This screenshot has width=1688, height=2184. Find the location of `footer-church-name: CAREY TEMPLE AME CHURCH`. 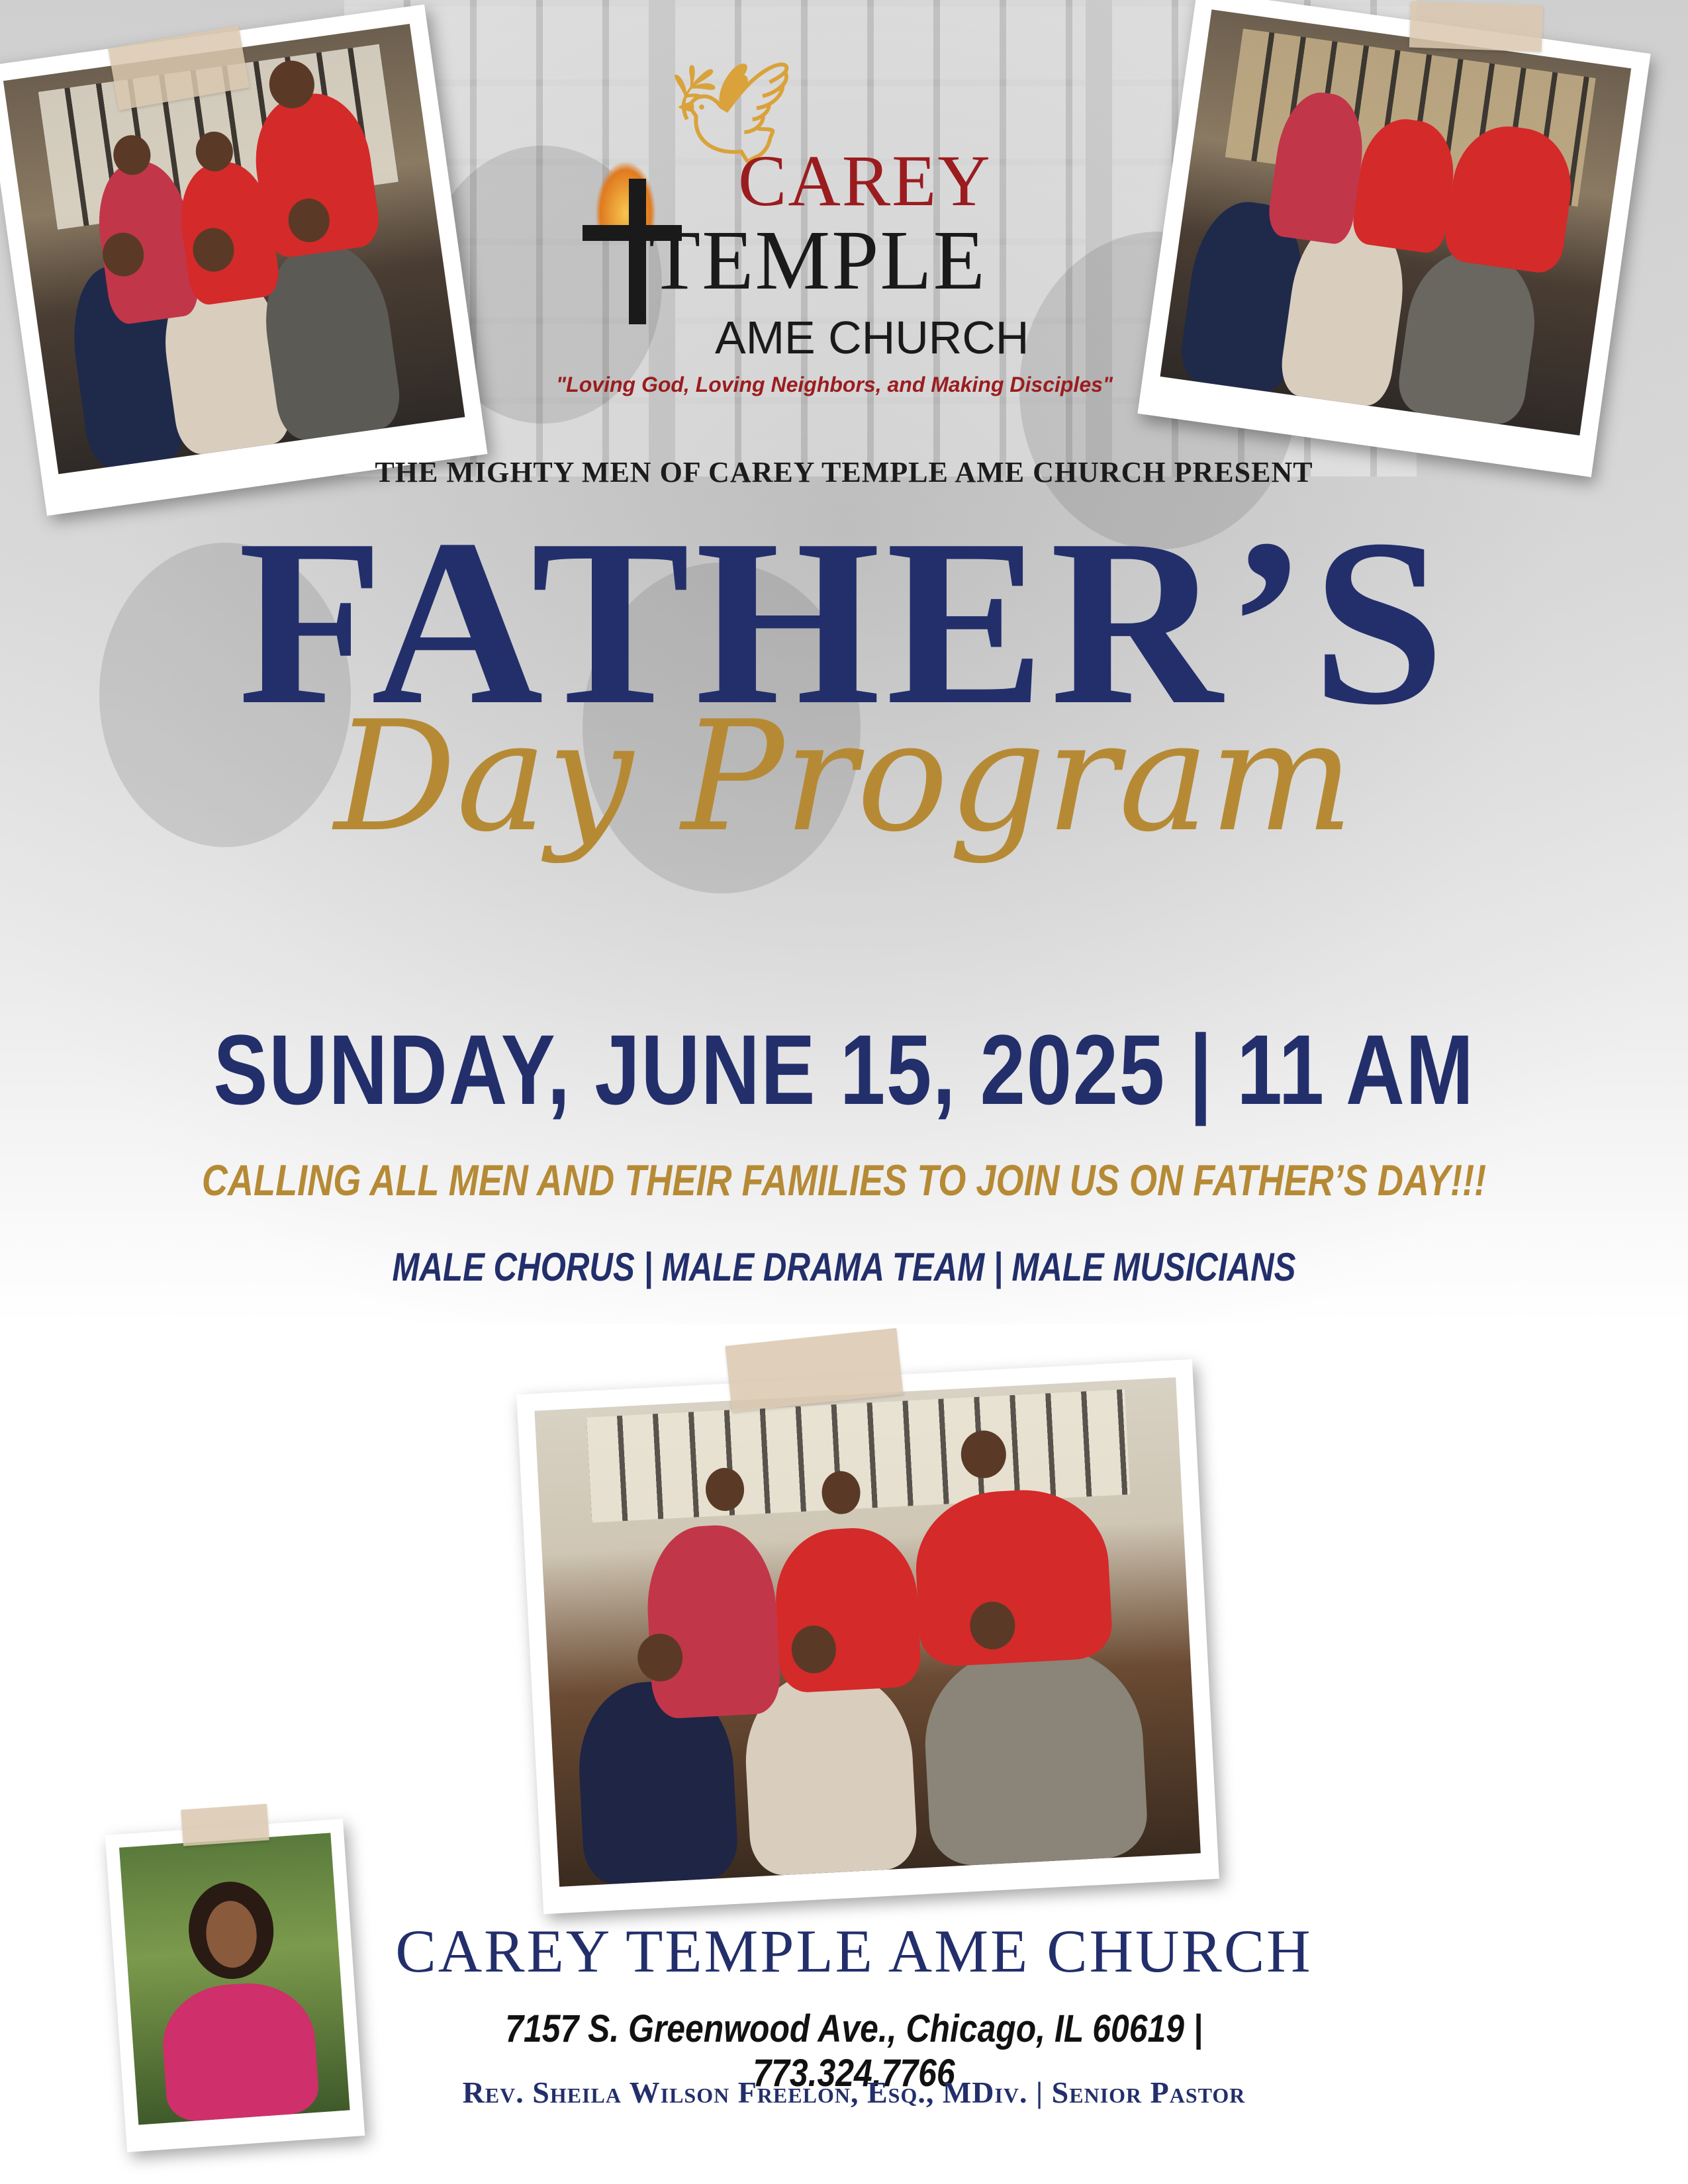

footer-church-name: CAREY TEMPLE AME CHURCH is located at coordinates (854, 1951).